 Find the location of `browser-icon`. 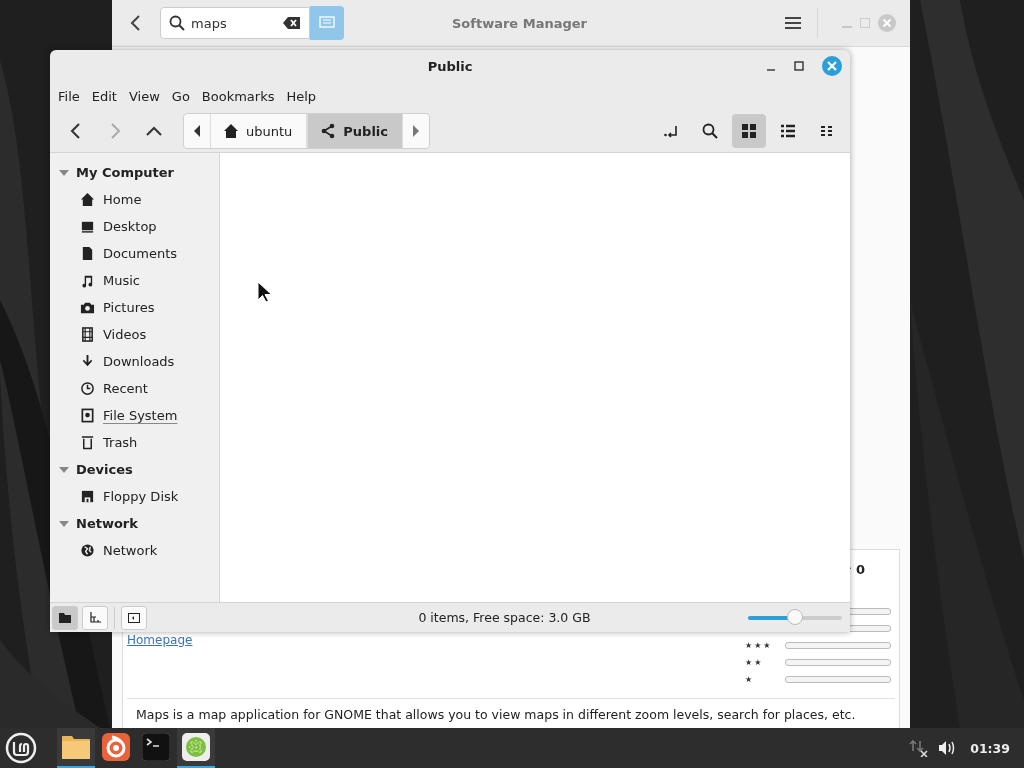

browser-icon is located at coordinates (116, 747).